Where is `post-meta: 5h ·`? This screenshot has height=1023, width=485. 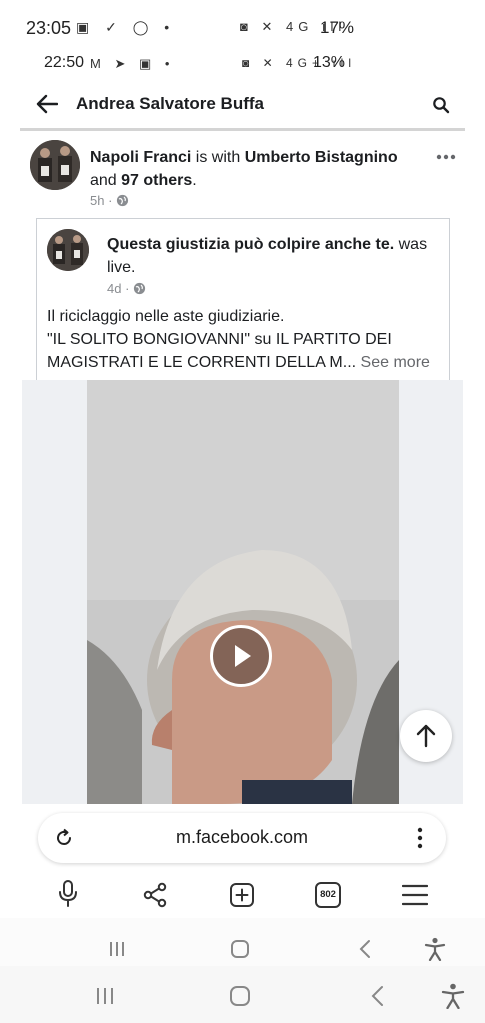 post-meta: 5h · is located at coordinates (109, 200).